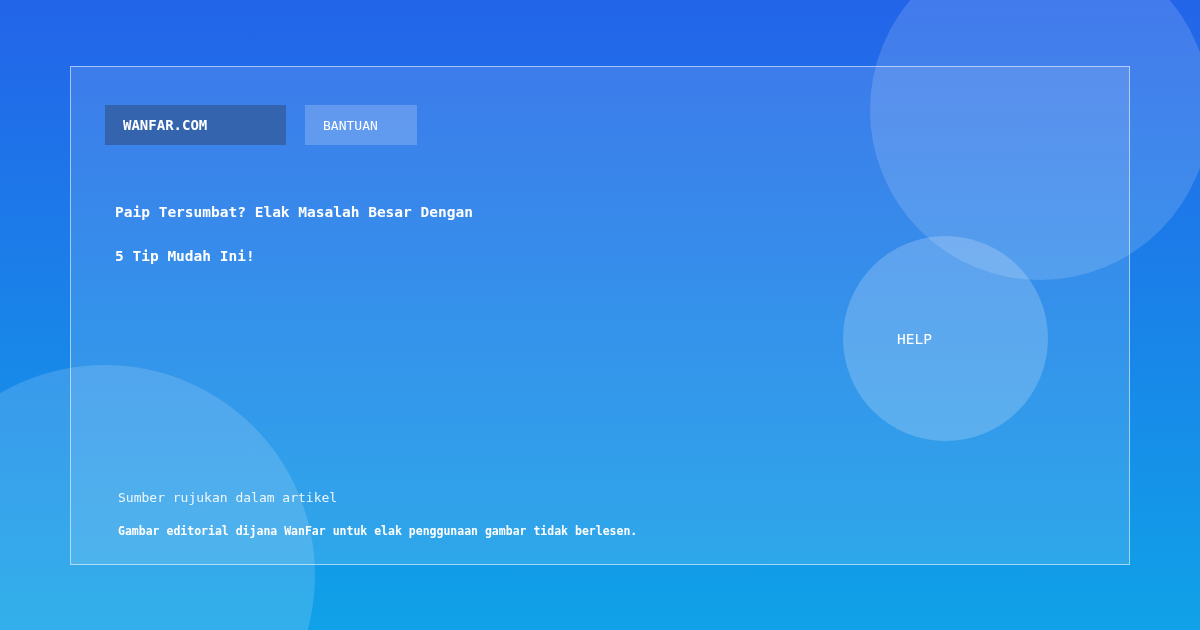 The height and width of the screenshot is (630, 1200). Describe the element at coordinates (185, 256) in the screenshot. I see `headline: 5 Tip Mudah Ini!` at that location.